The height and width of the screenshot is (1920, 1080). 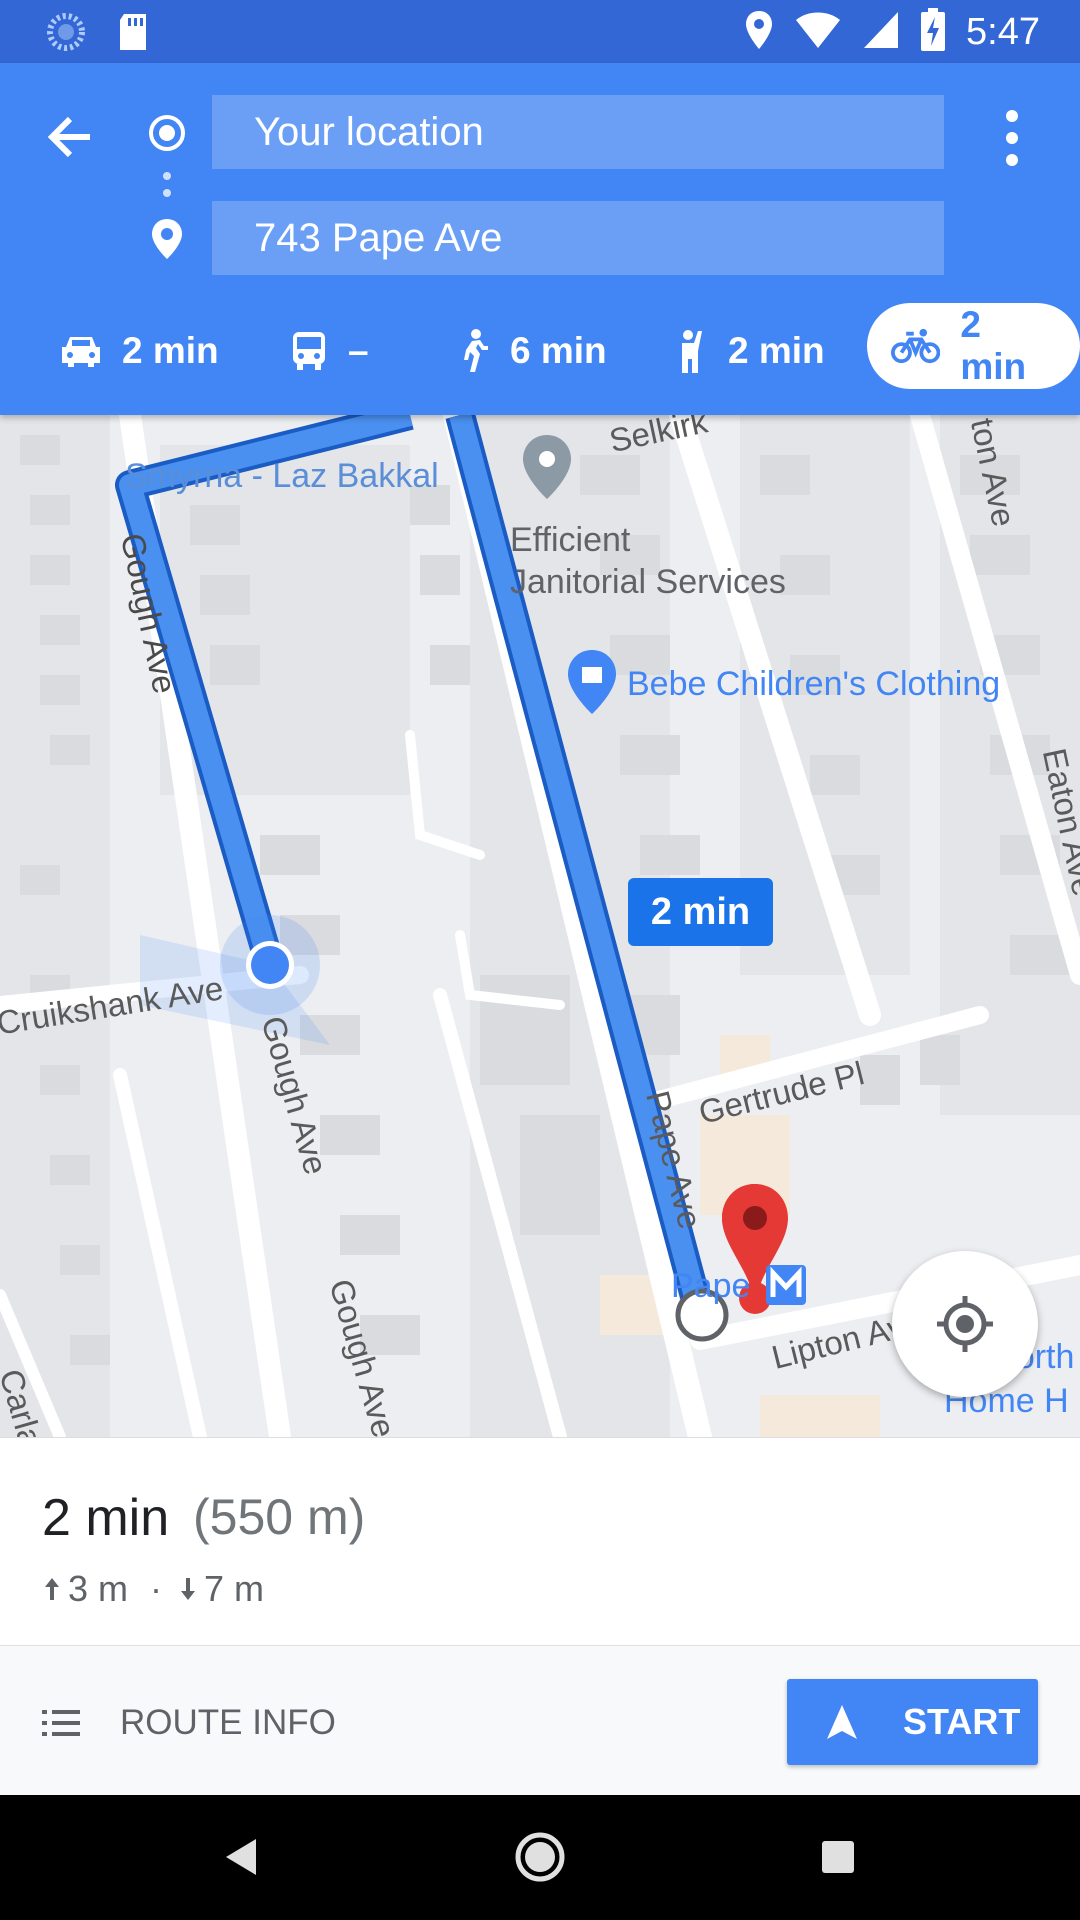 I want to click on action-bar: ROUTE INFO START, so click(x=540, y=1720).